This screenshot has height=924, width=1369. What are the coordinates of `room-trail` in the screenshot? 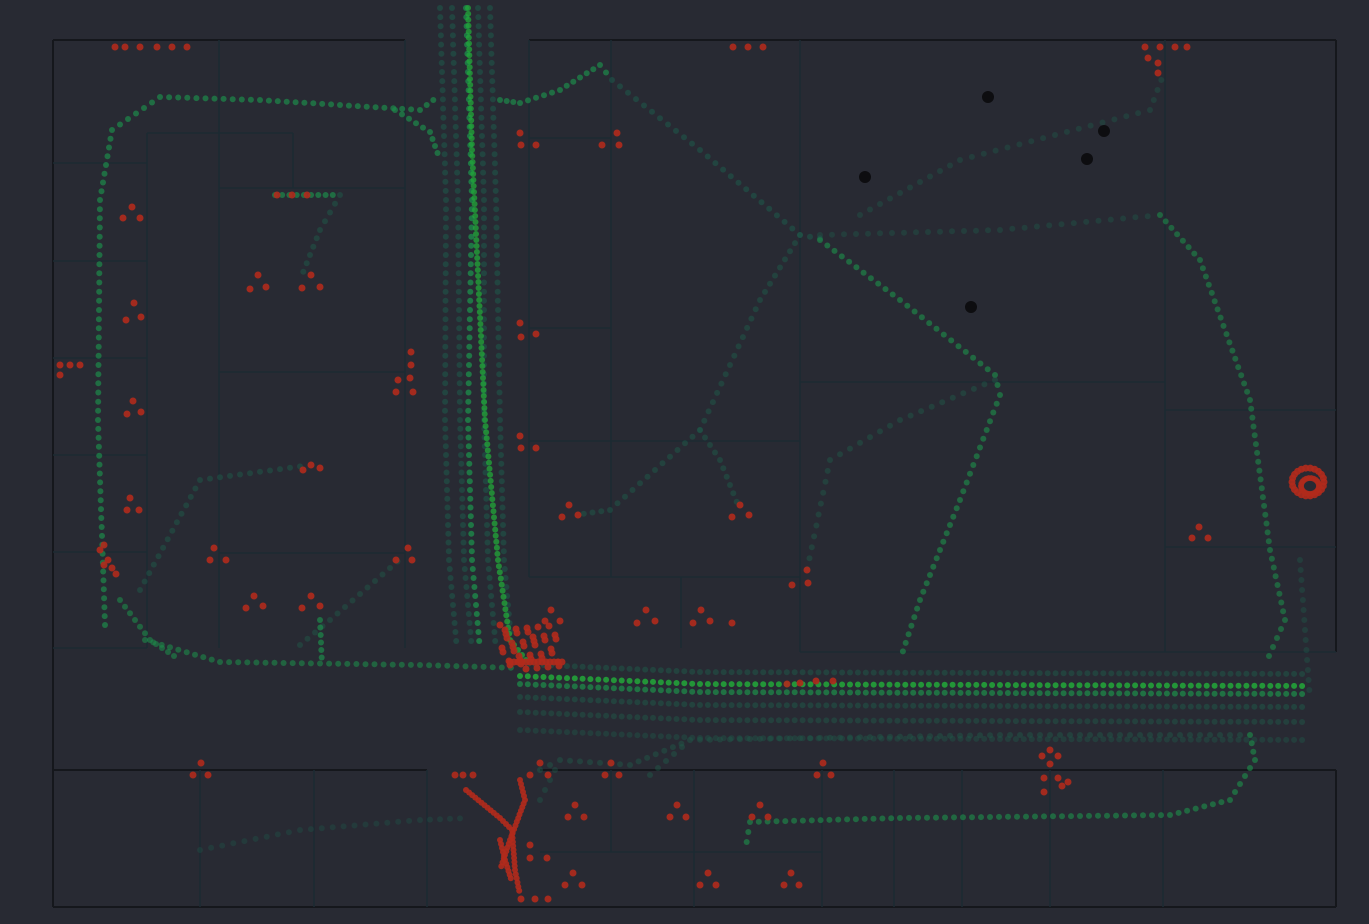 It's located at (691, 374).